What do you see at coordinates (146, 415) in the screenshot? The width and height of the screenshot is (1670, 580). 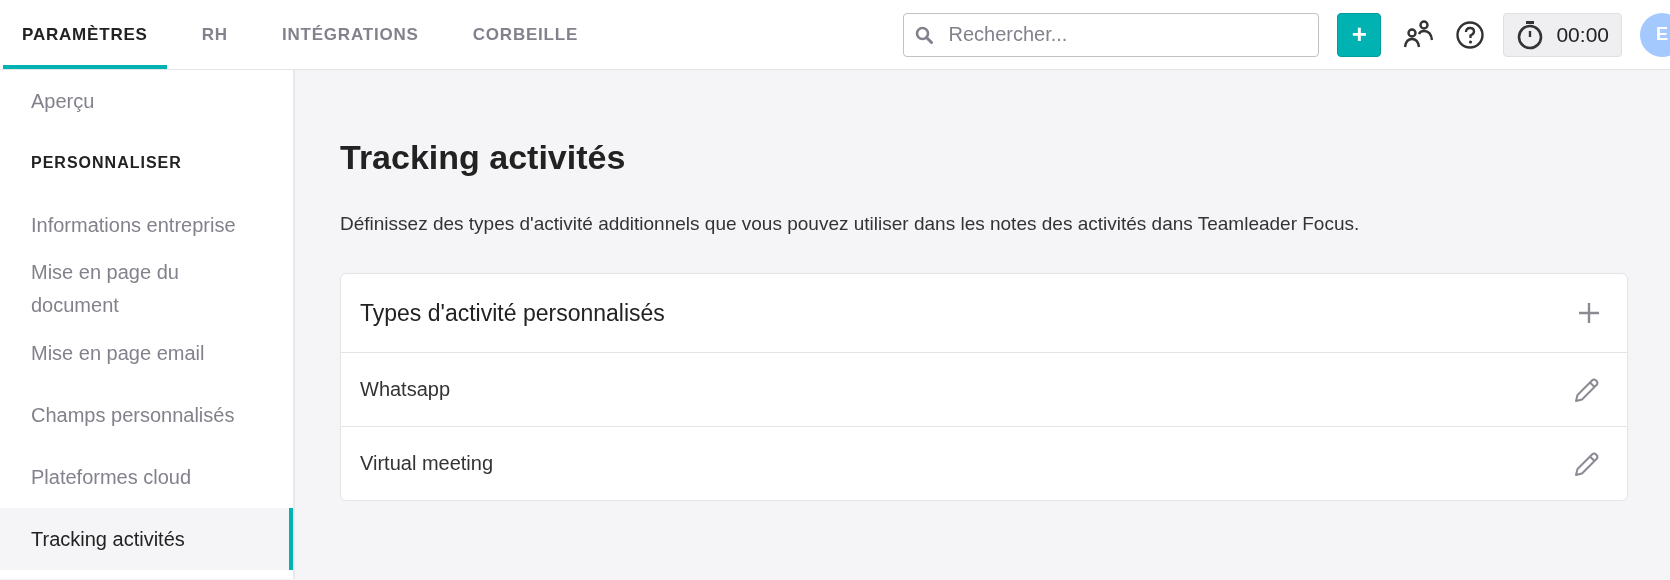 I see `sidebar-item: Champs personnalisés` at bounding box center [146, 415].